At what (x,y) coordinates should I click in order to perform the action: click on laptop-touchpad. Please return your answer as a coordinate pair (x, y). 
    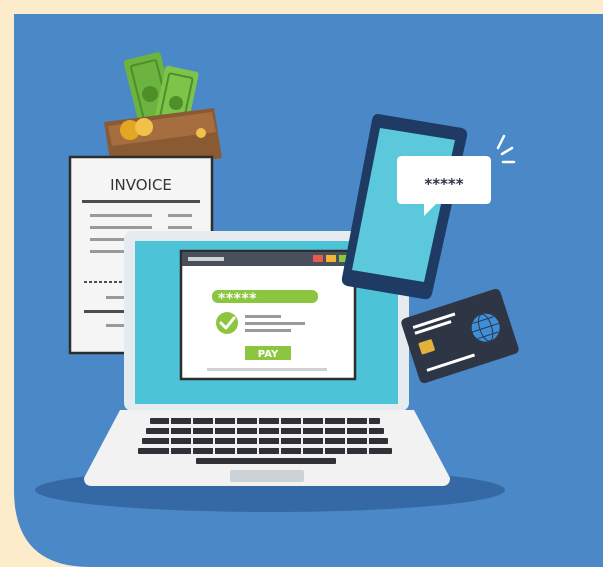
    Looking at the image, I should click on (267, 476).